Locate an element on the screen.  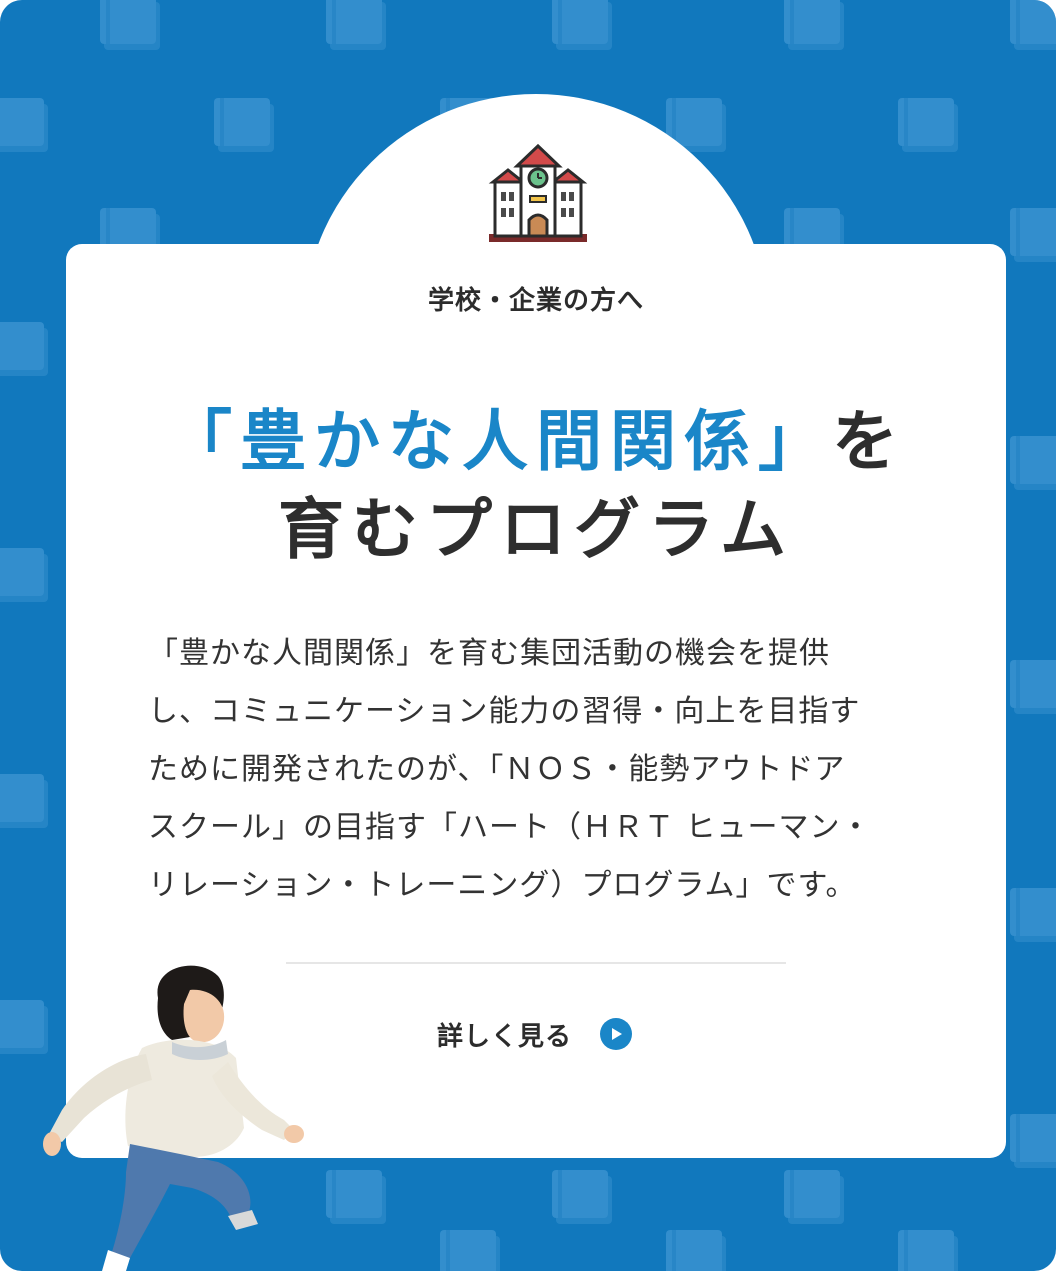
description-line: スクール」の目指す「ハート（ＨＲＴ ヒューマン・ is located at coordinates (510, 827).